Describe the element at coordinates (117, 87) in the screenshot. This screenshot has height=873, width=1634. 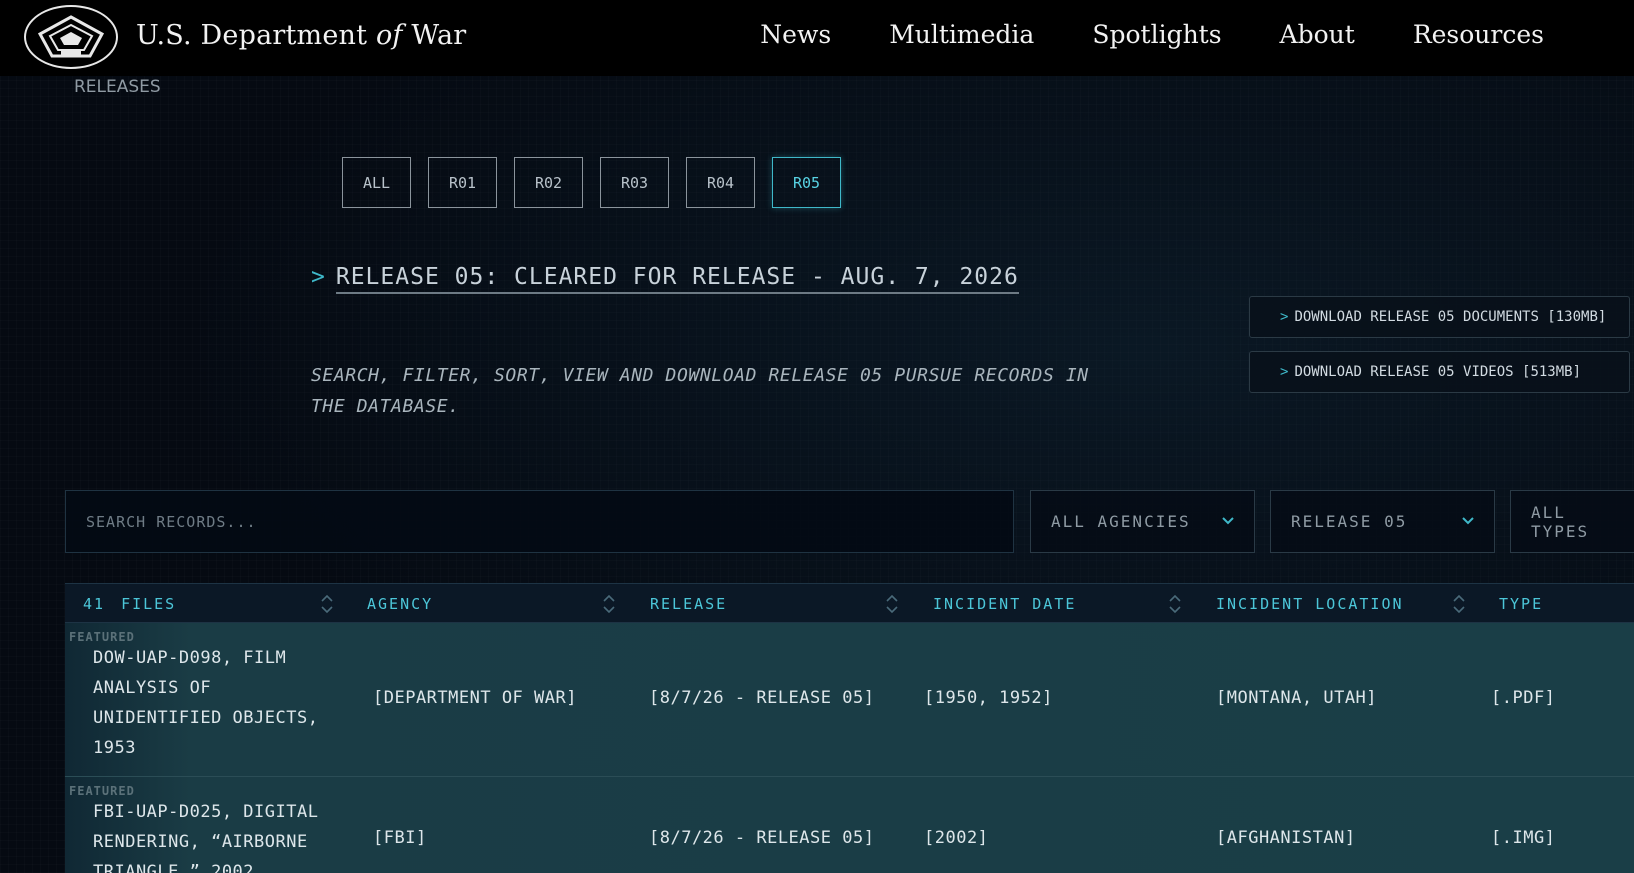
I see `breadcrumb: RELEASES` at that location.